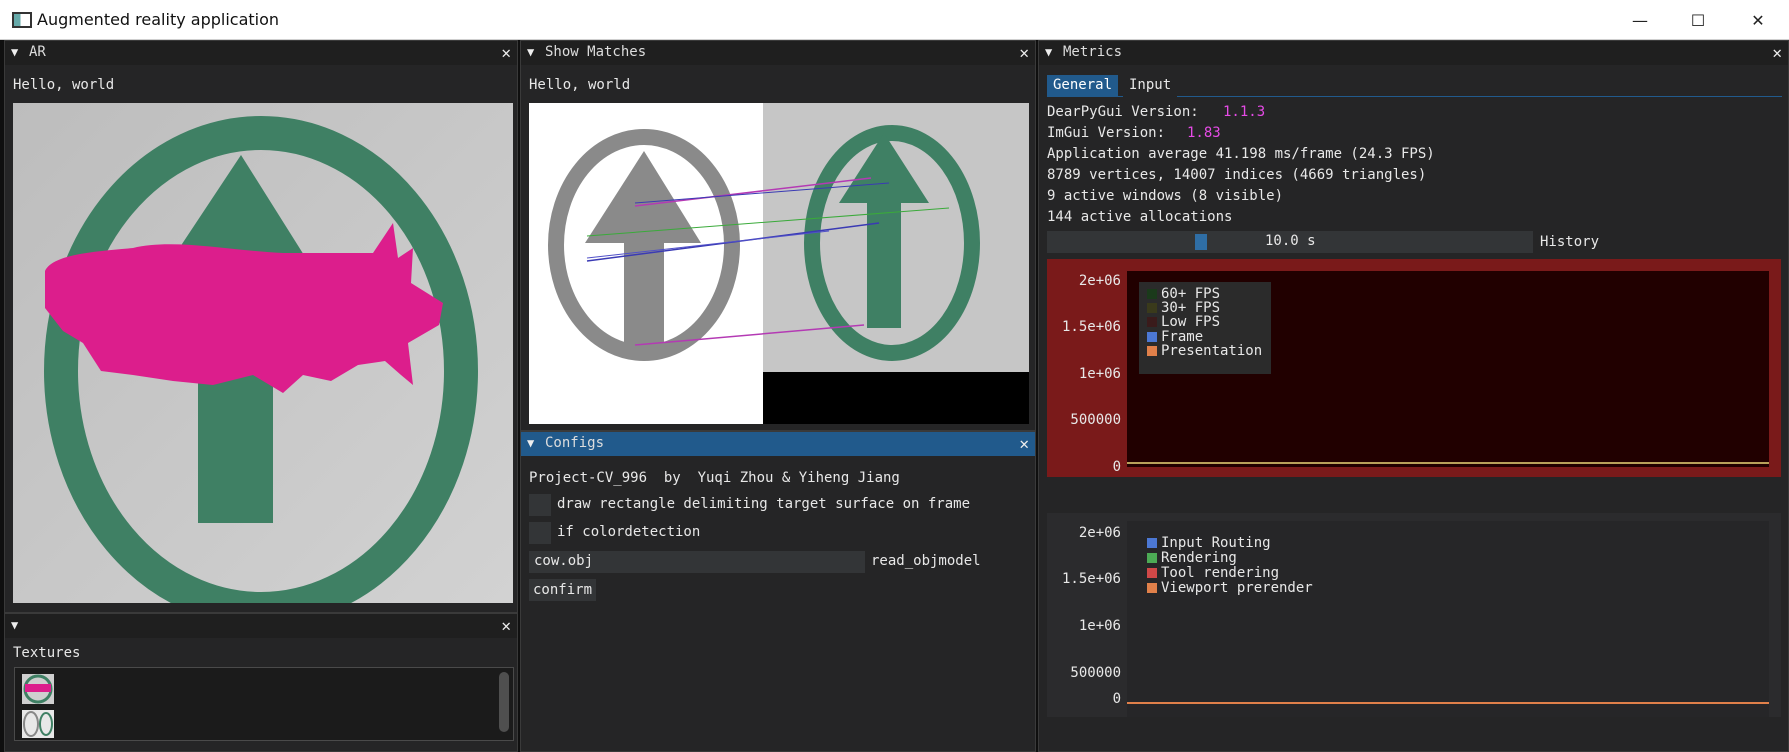 The width and height of the screenshot is (1789, 752). What do you see at coordinates (22, 20) in the screenshot?
I see `app-icon` at bounding box center [22, 20].